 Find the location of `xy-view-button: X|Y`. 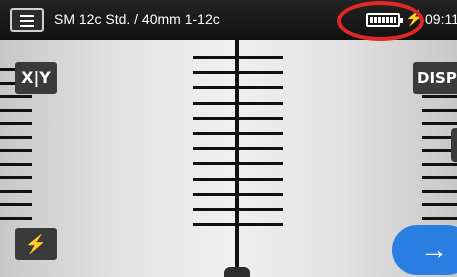

xy-view-button: X|Y is located at coordinates (36, 78).